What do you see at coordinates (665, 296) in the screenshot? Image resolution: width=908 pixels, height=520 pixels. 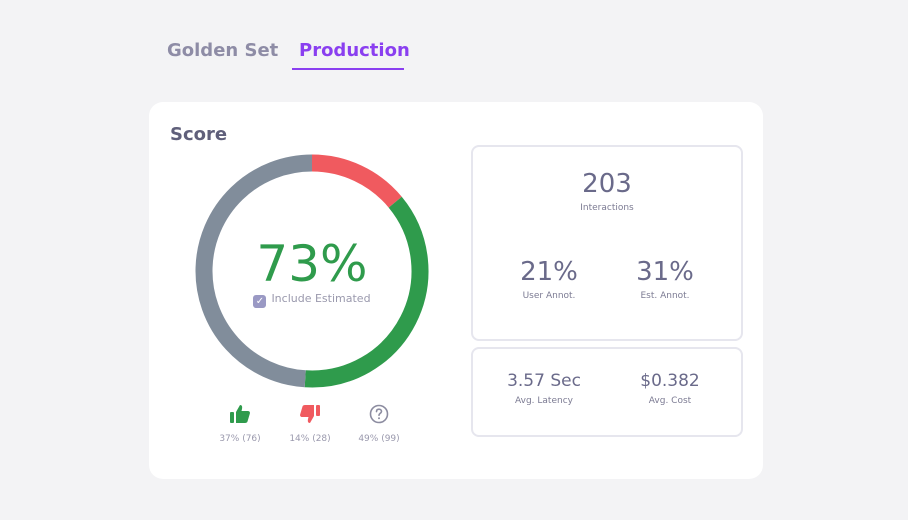 I see `est-annot-label: Est. Annot.` at bounding box center [665, 296].